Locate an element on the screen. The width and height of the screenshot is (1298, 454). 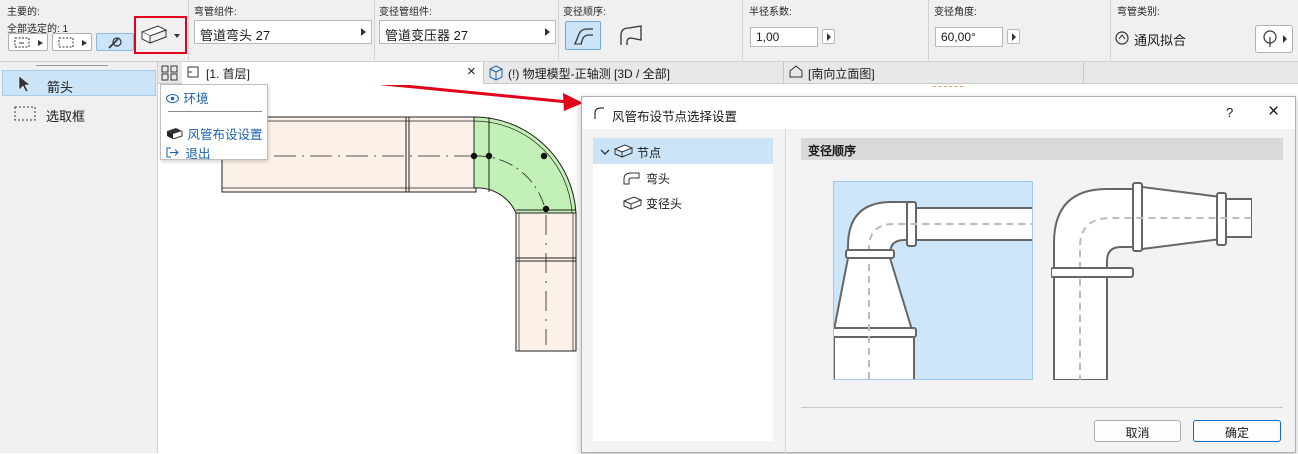
tree-item-node: 节点 is located at coordinates (683, 151).